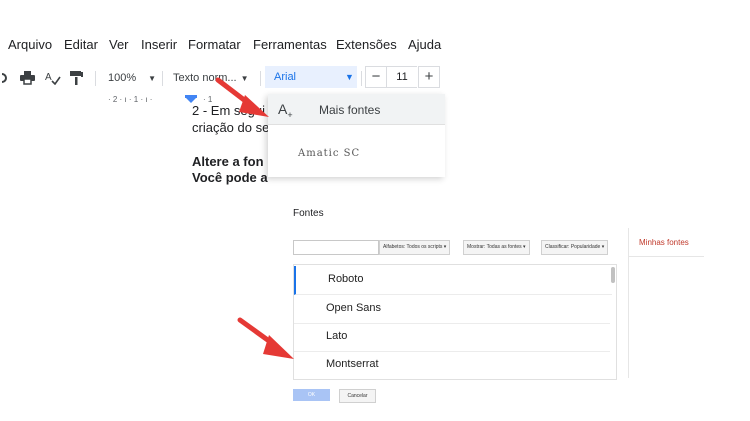 The height and width of the screenshot is (421, 750). Describe the element at coordinates (357, 396) in the screenshot. I see `cancel-button: Cancelar` at that location.